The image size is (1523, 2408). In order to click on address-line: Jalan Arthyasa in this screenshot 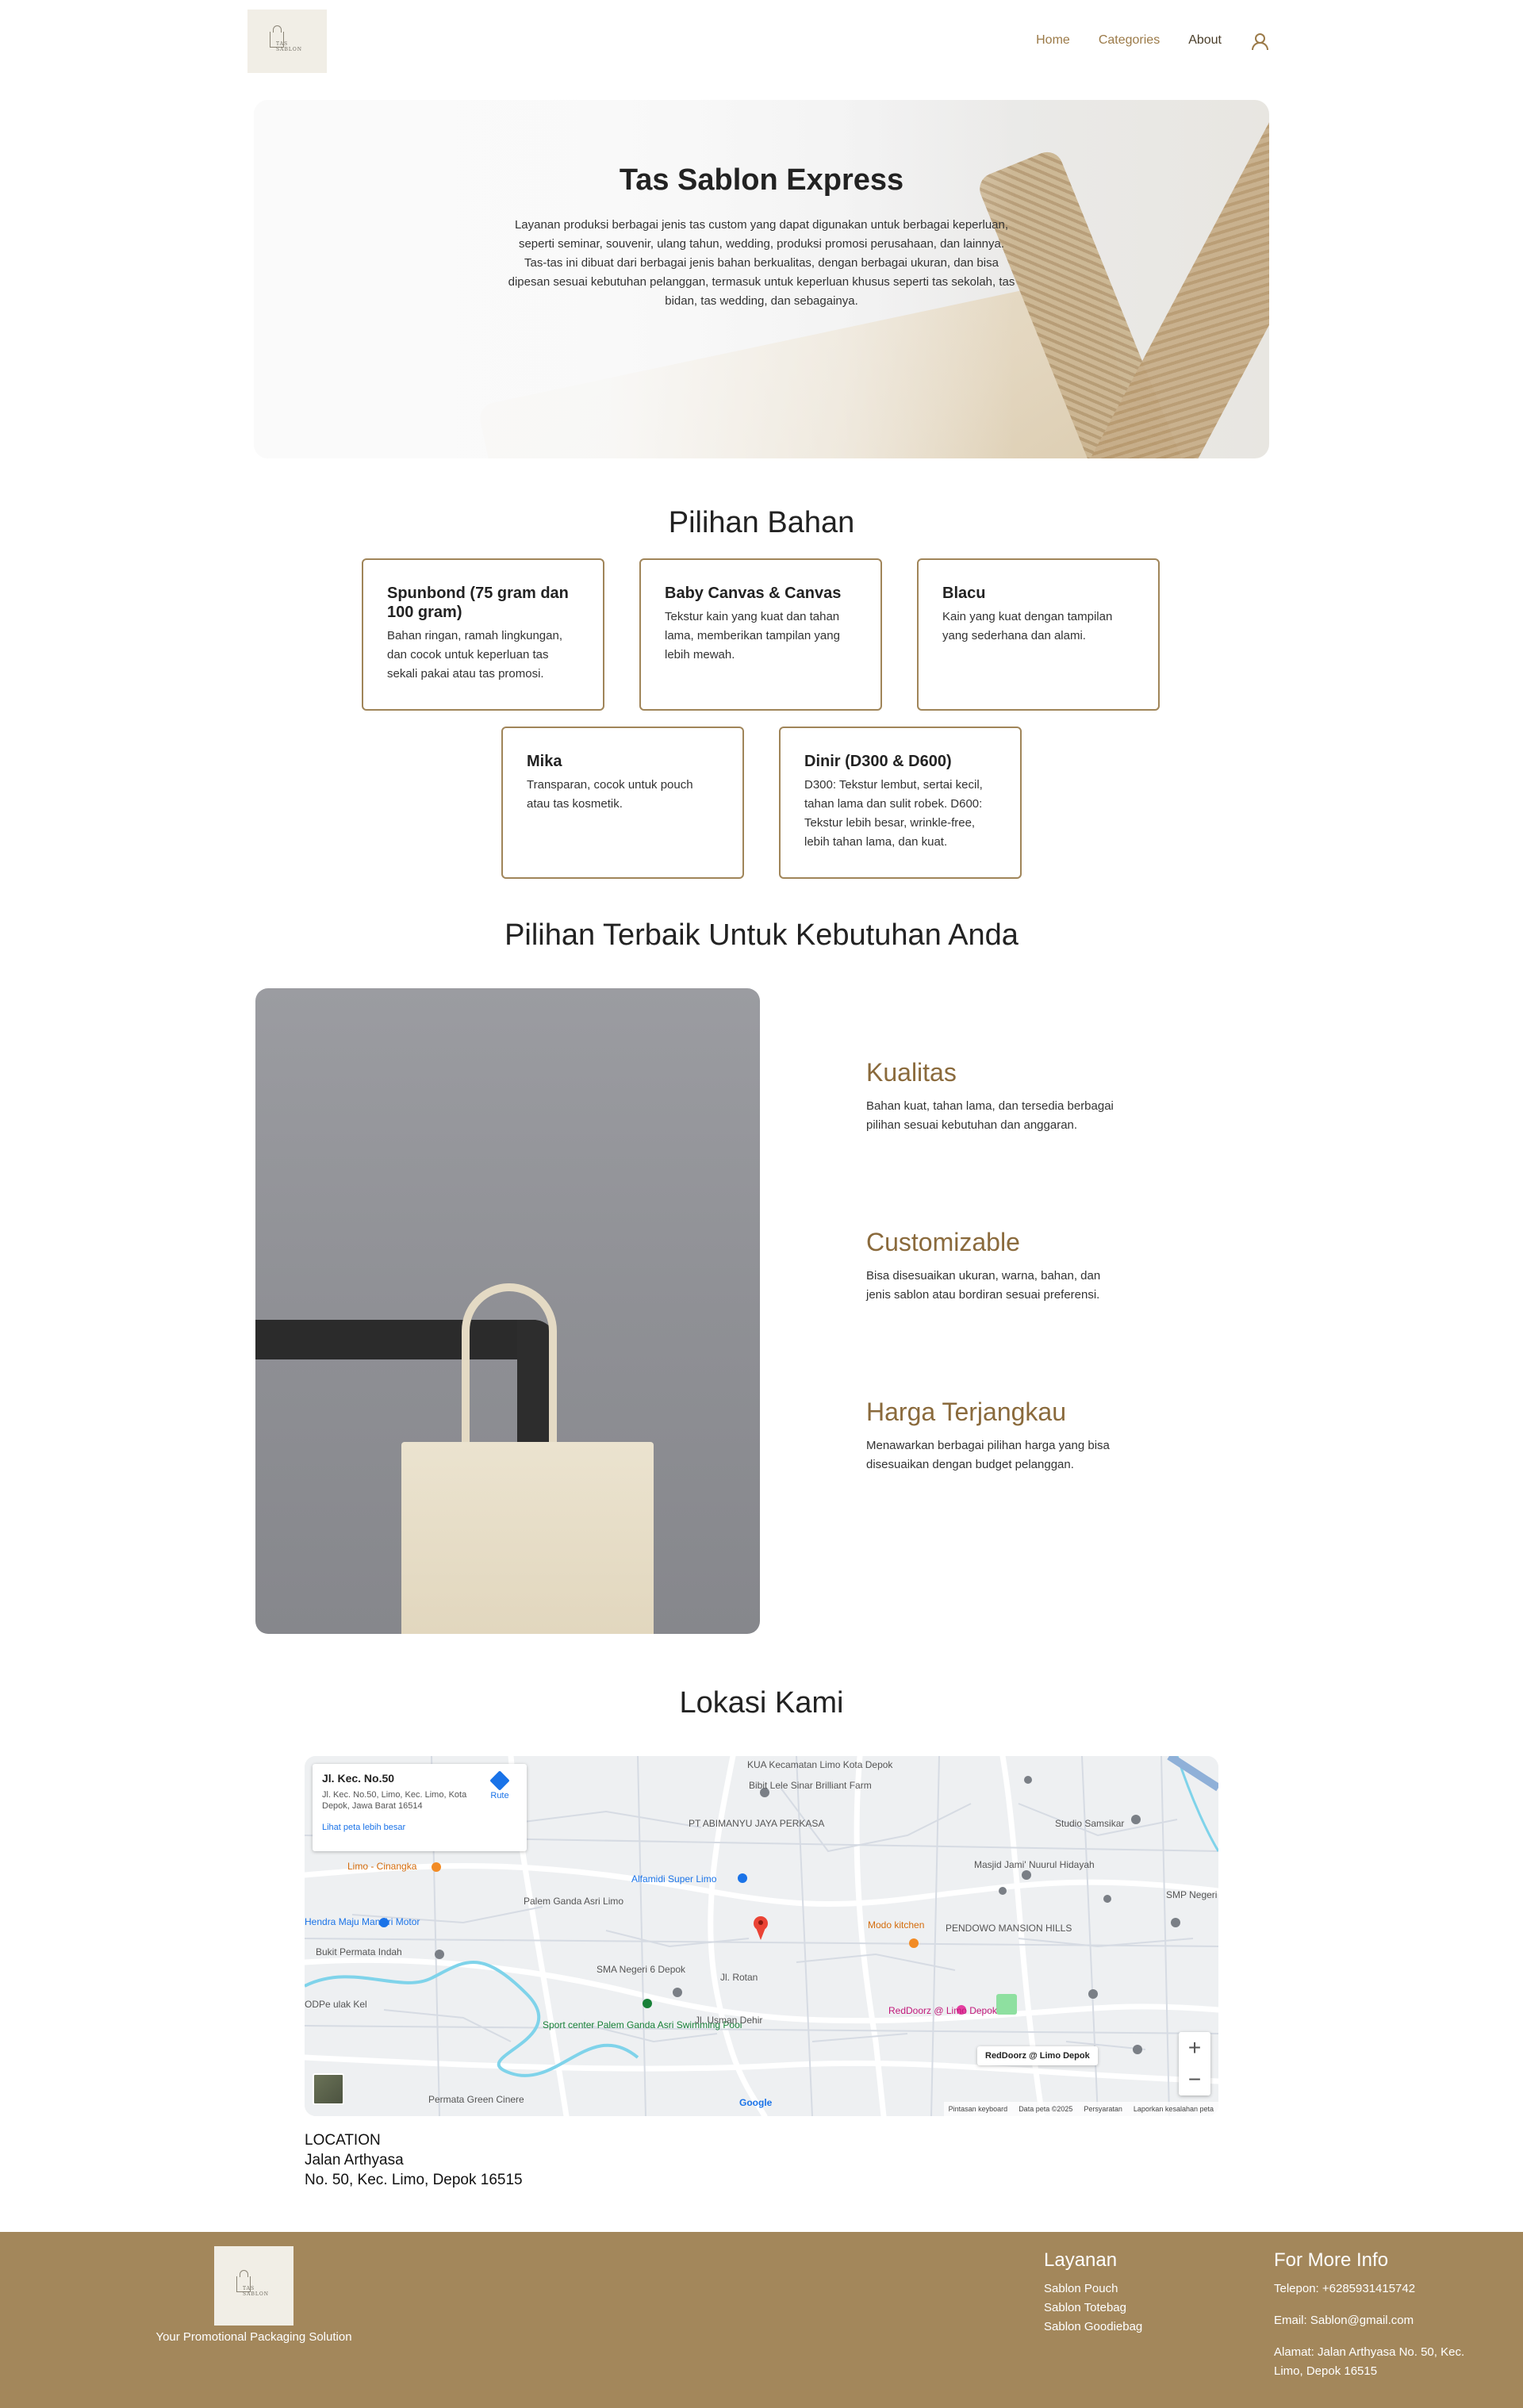, I will do `click(354, 2160)`.